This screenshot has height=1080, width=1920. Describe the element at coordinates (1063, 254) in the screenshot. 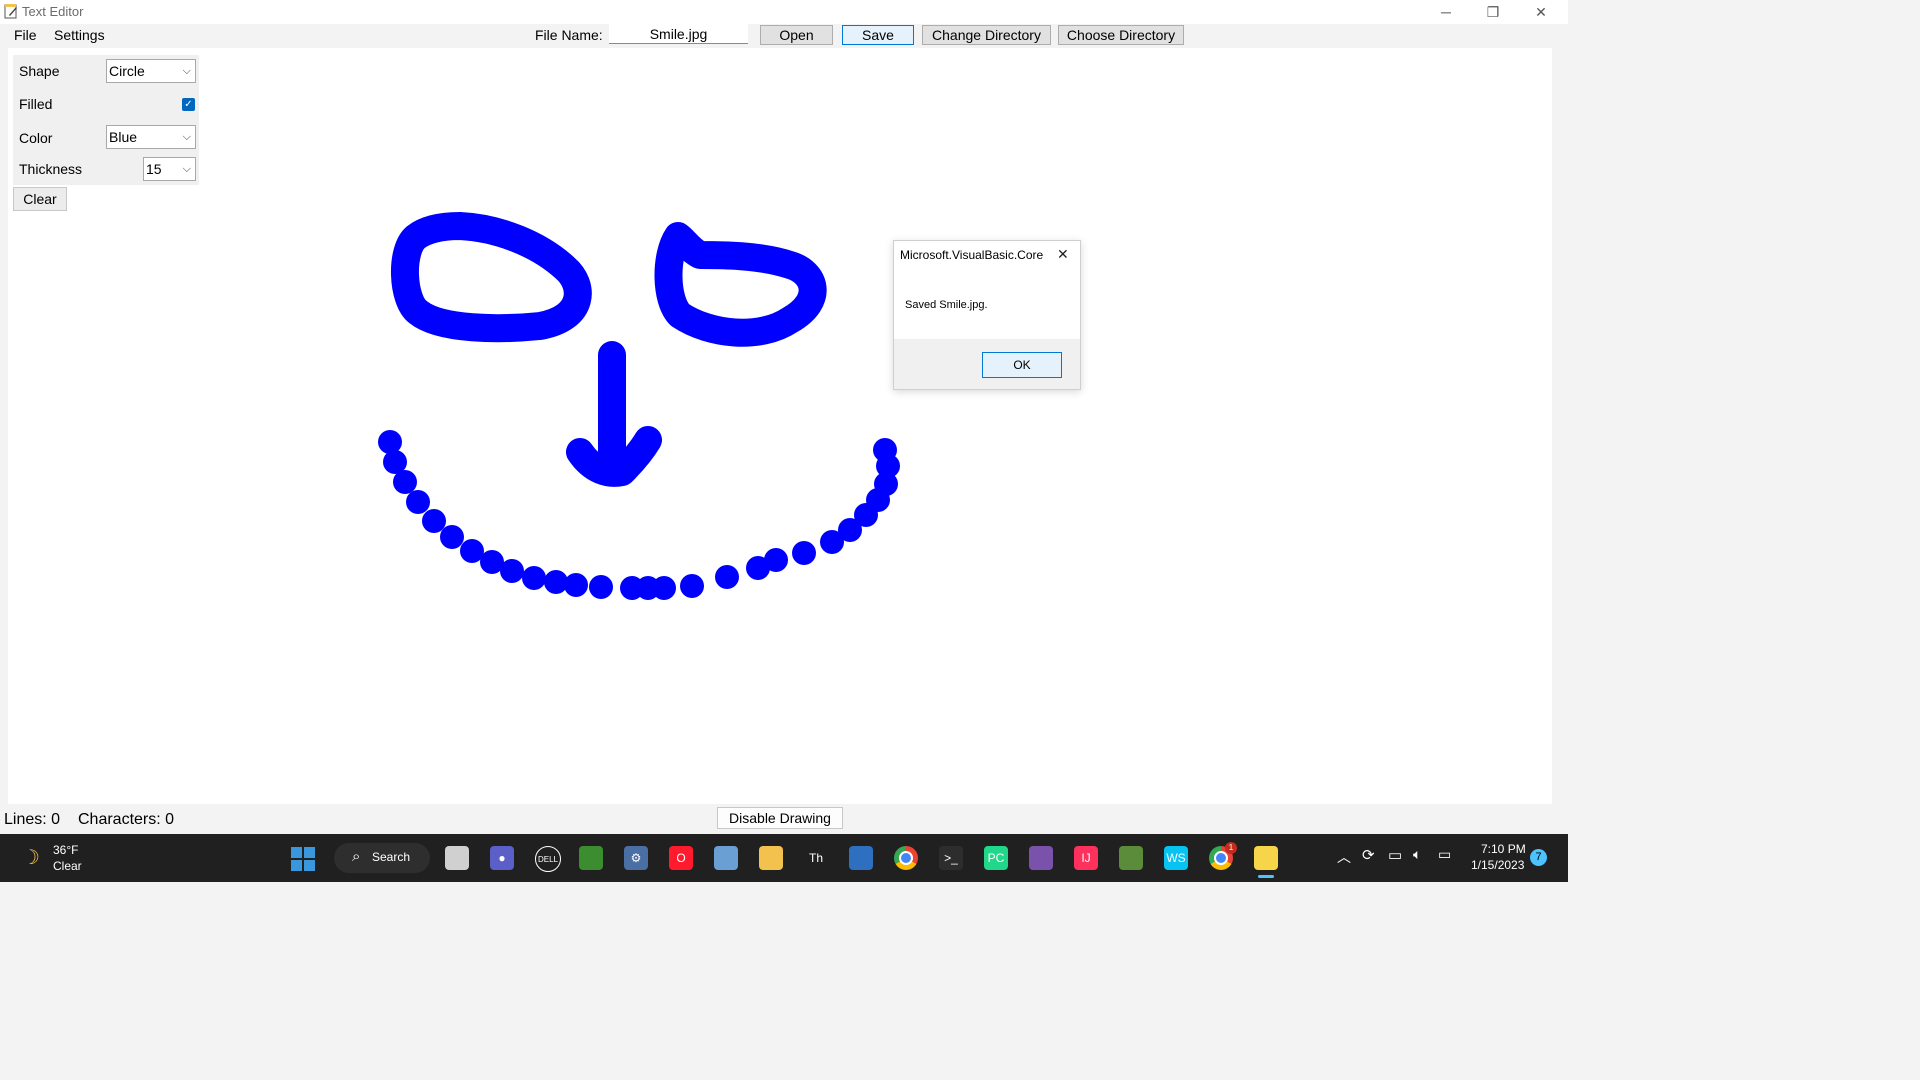

I see `dialog-close-icon: ✕` at that location.